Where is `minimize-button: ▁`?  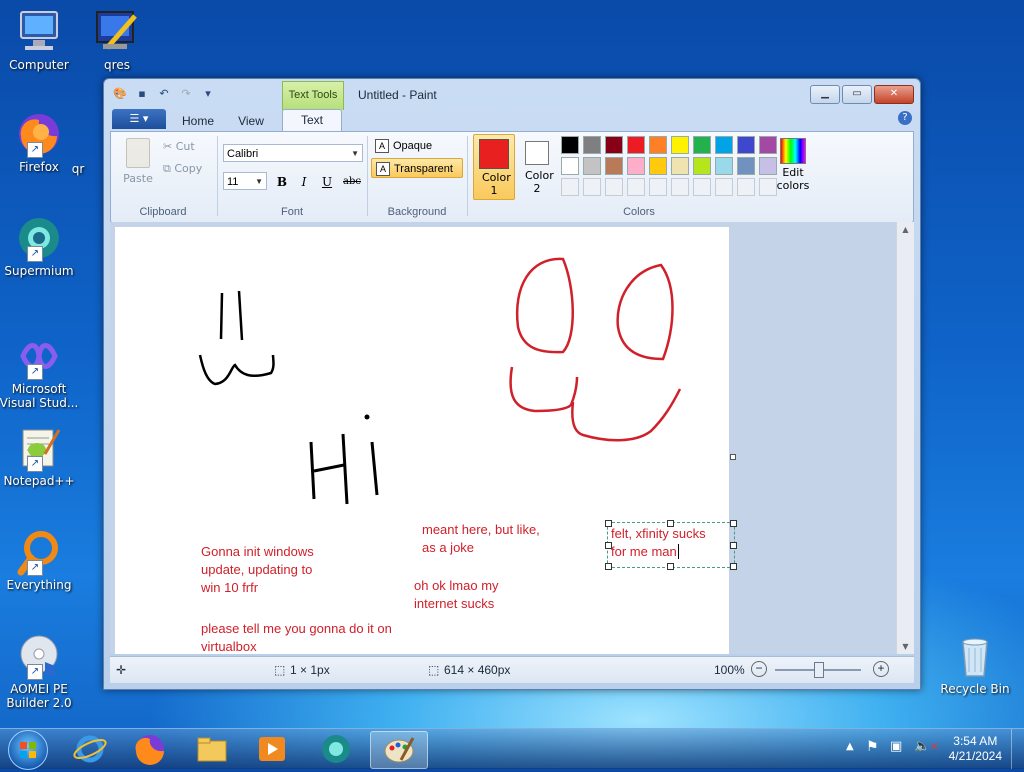 minimize-button: ▁ is located at coordinates (825, 94).